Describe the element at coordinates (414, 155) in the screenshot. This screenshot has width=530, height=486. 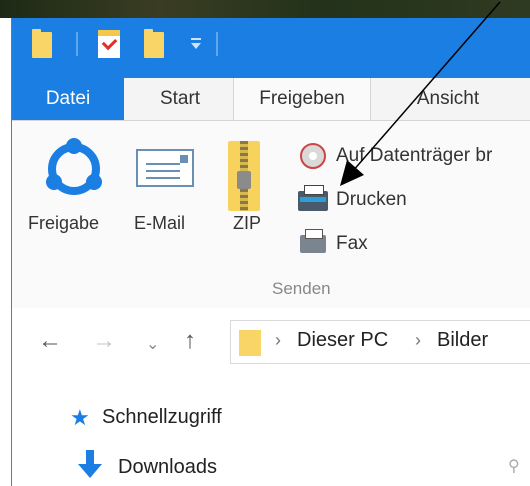
I see `burn-label: Auf Datenträger br` at that location.